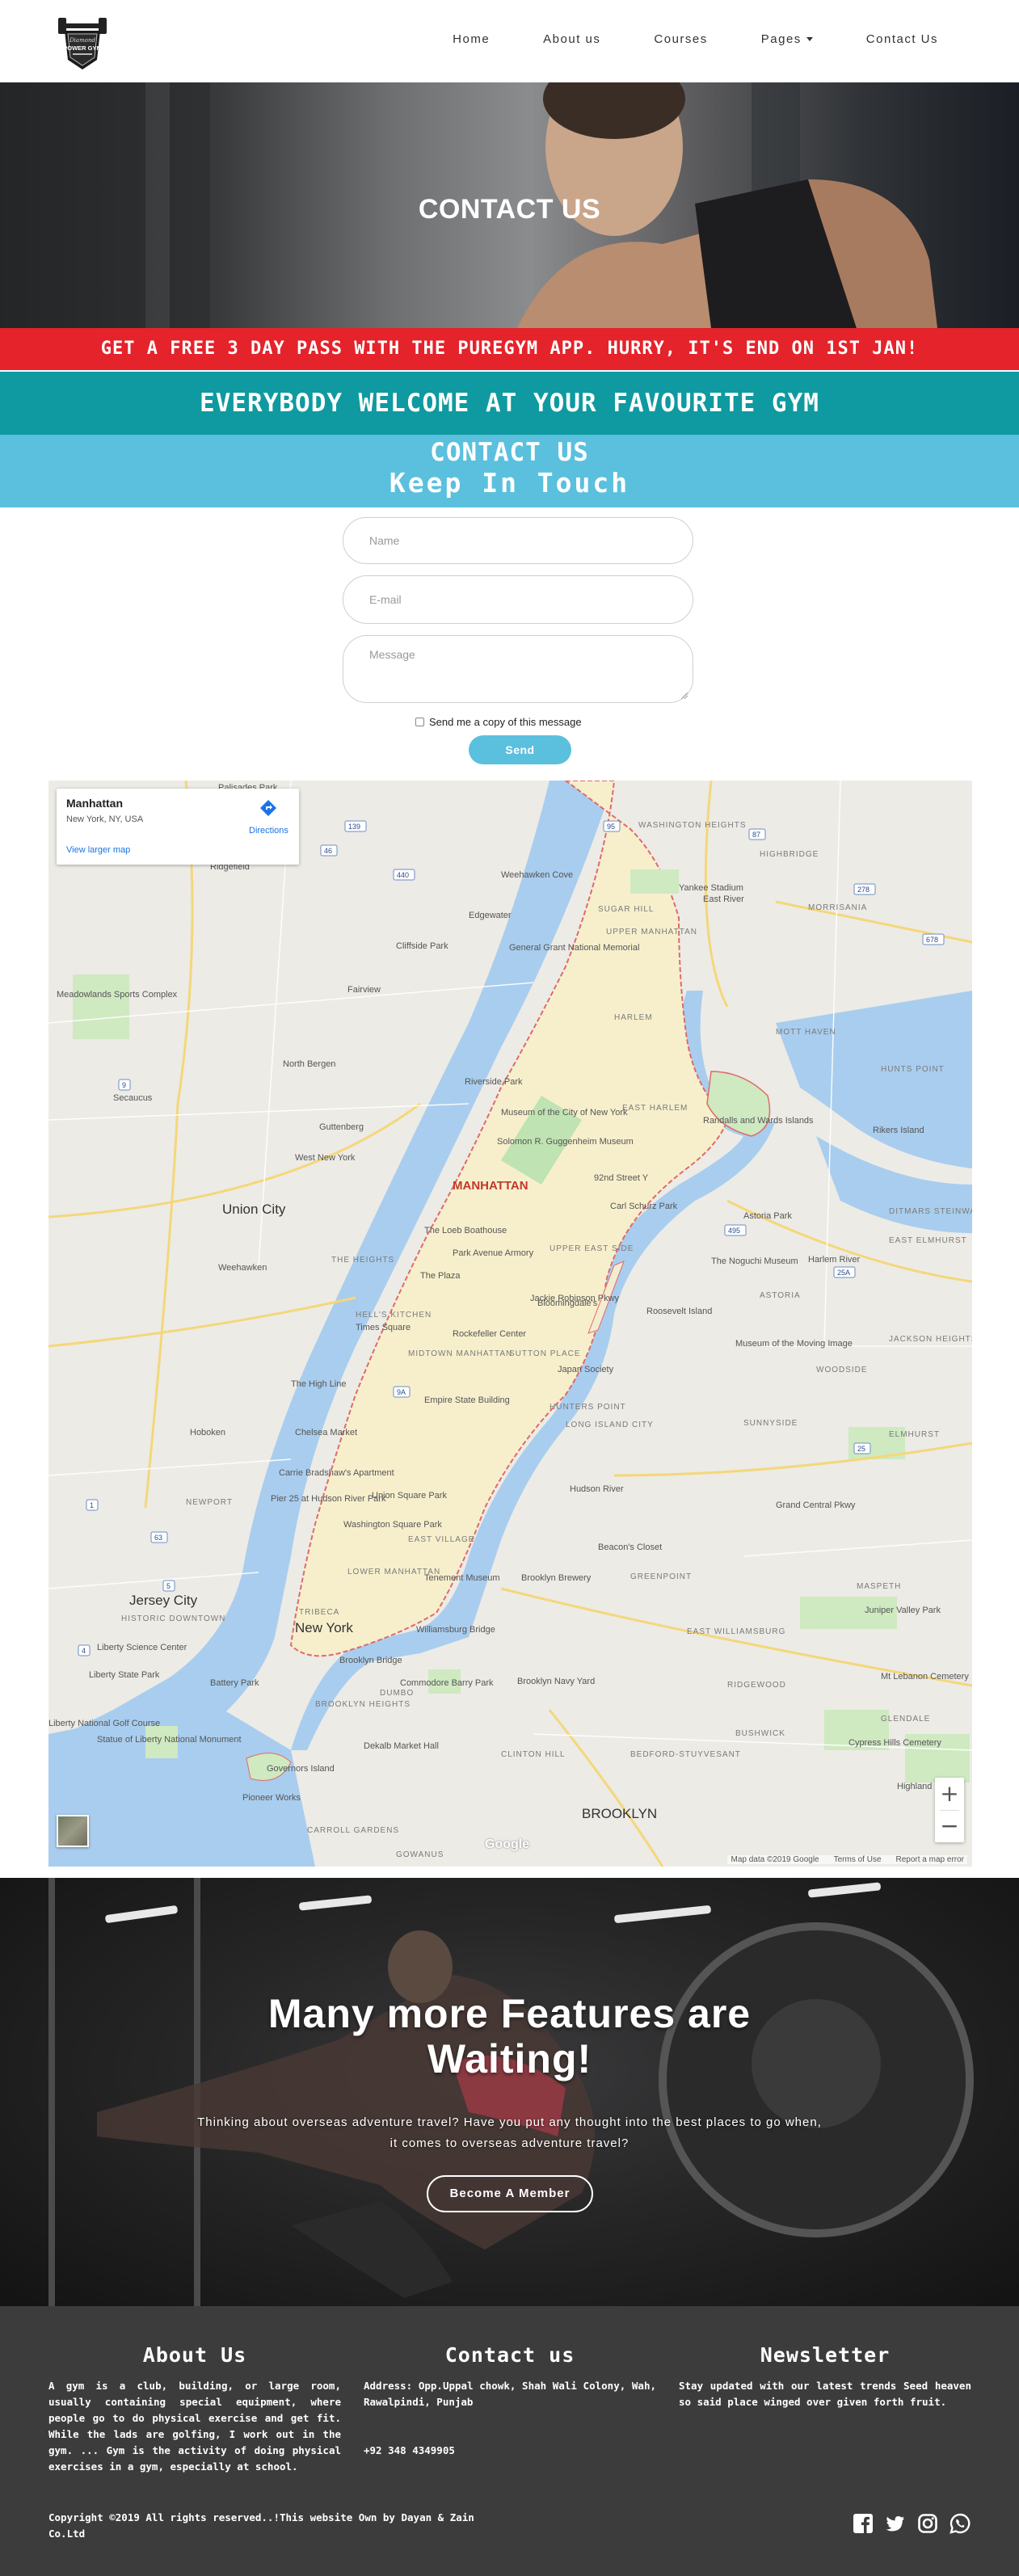 This screenshot has width=1019, height=2576. I want to click on send-copy-checkbox, so click(420, 722).